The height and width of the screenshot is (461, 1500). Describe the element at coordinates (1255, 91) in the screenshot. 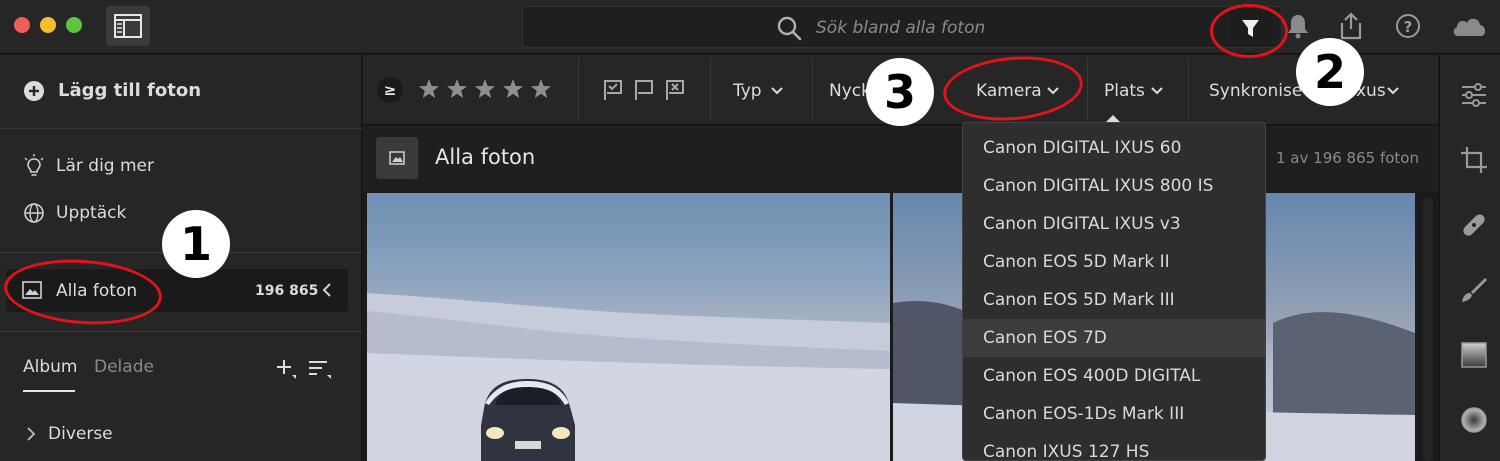

I see `sync-filter-button: Synkronise` at that location.